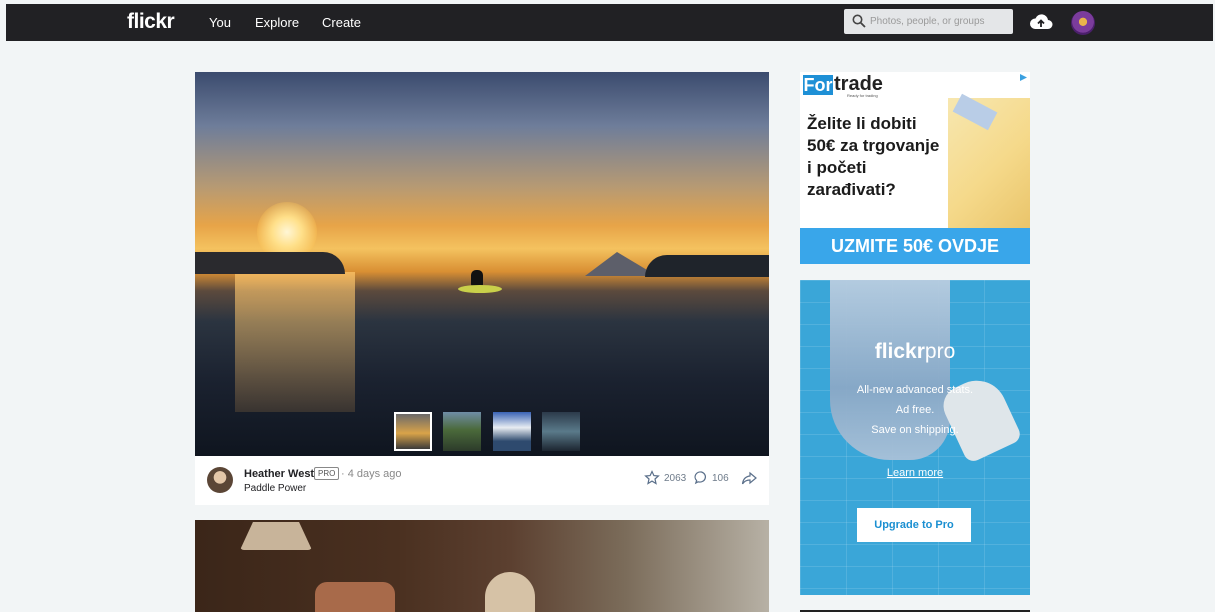 This screenshot has width=1215, height=612. I want to click on pro-feature-shipping: Save on shipping., so click(915, 430).